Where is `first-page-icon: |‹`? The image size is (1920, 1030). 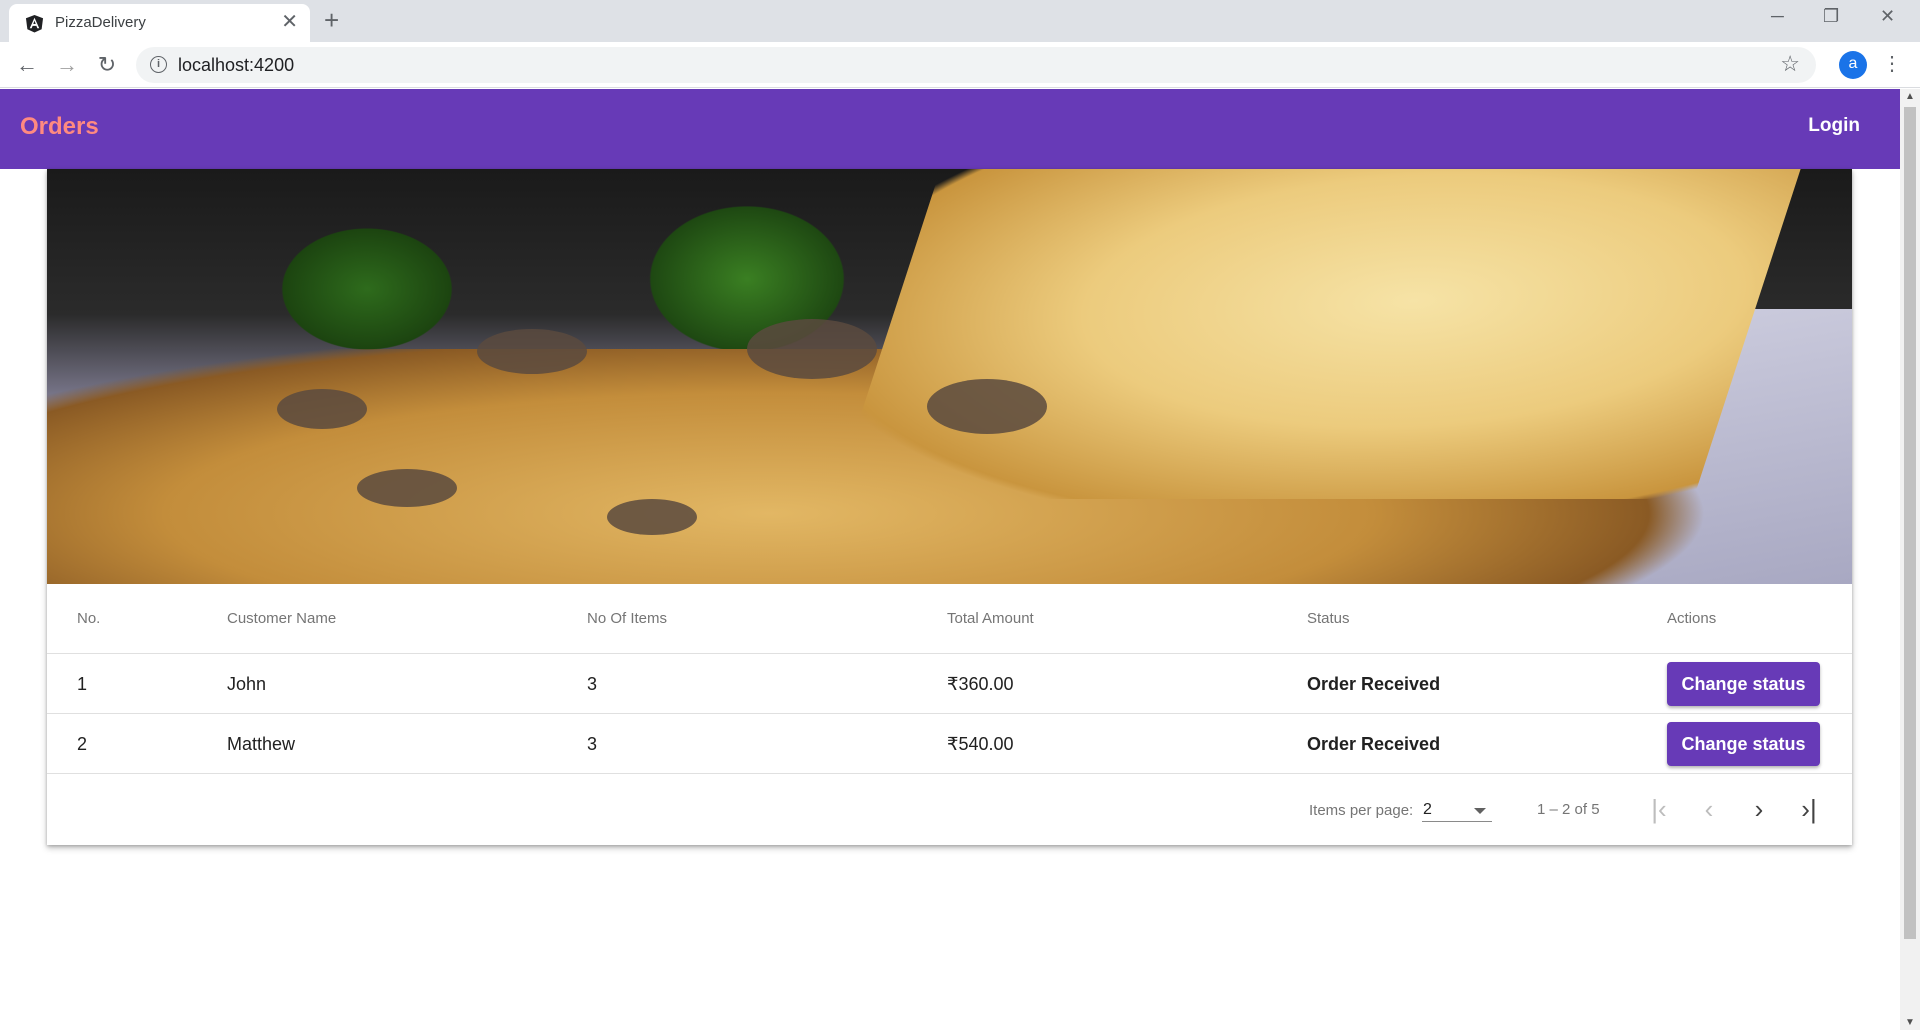
first-page-icon: |‹ is located at coordinates (1659, 810).